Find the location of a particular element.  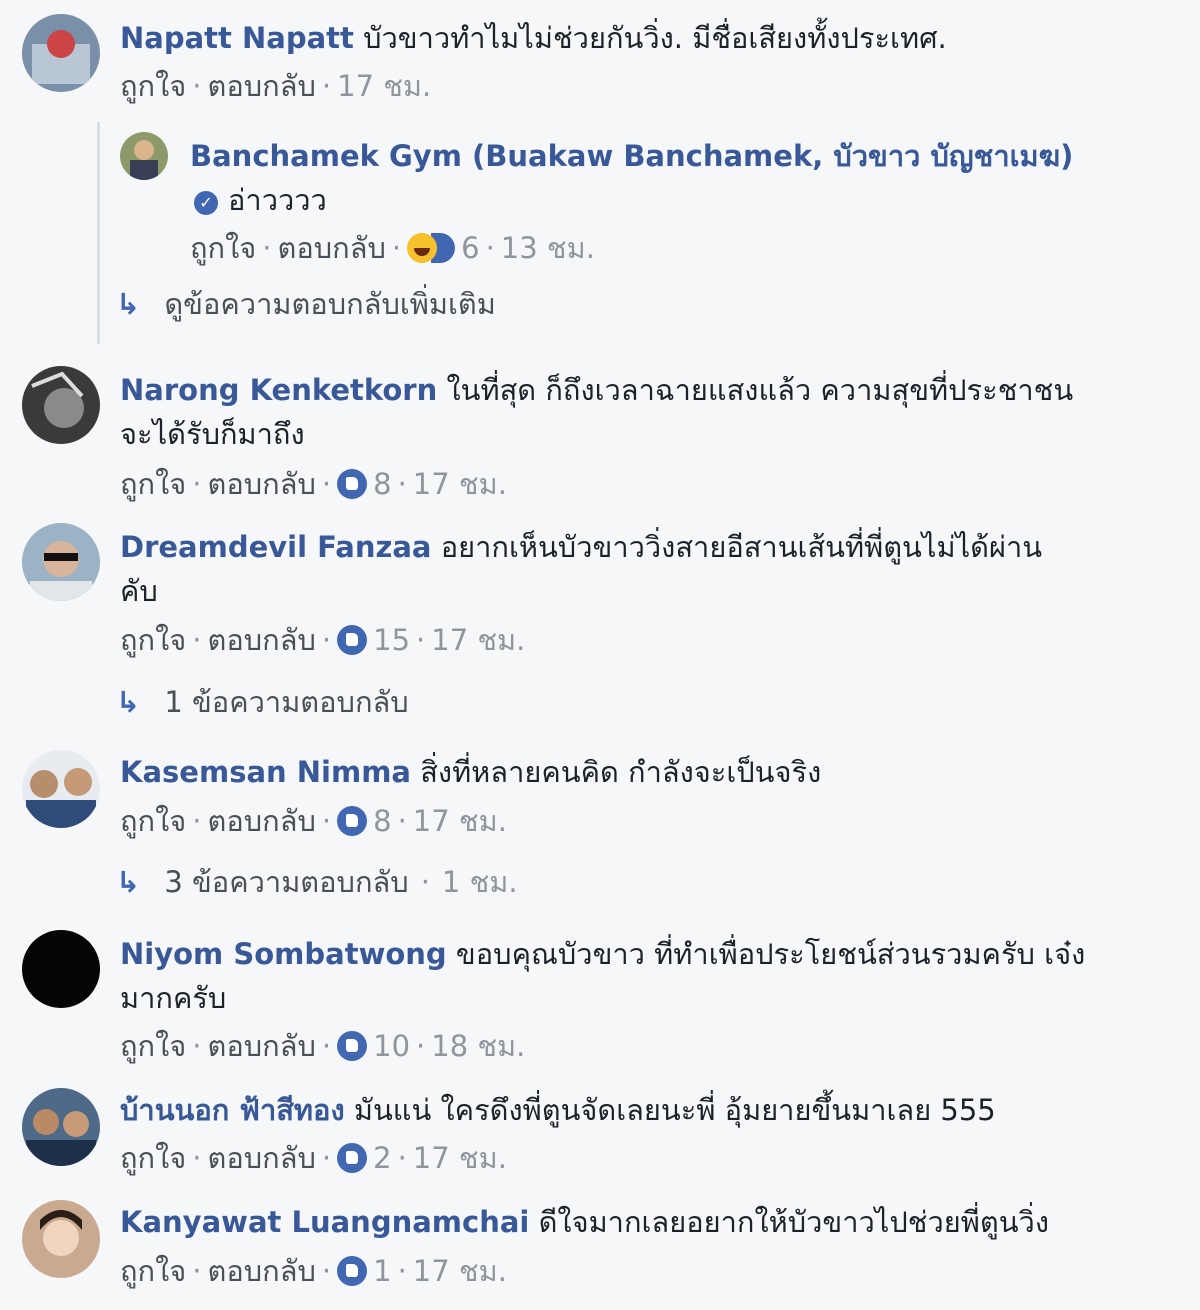

comment-author: Kasemsan Nimma is located at coordinates (265, 772).